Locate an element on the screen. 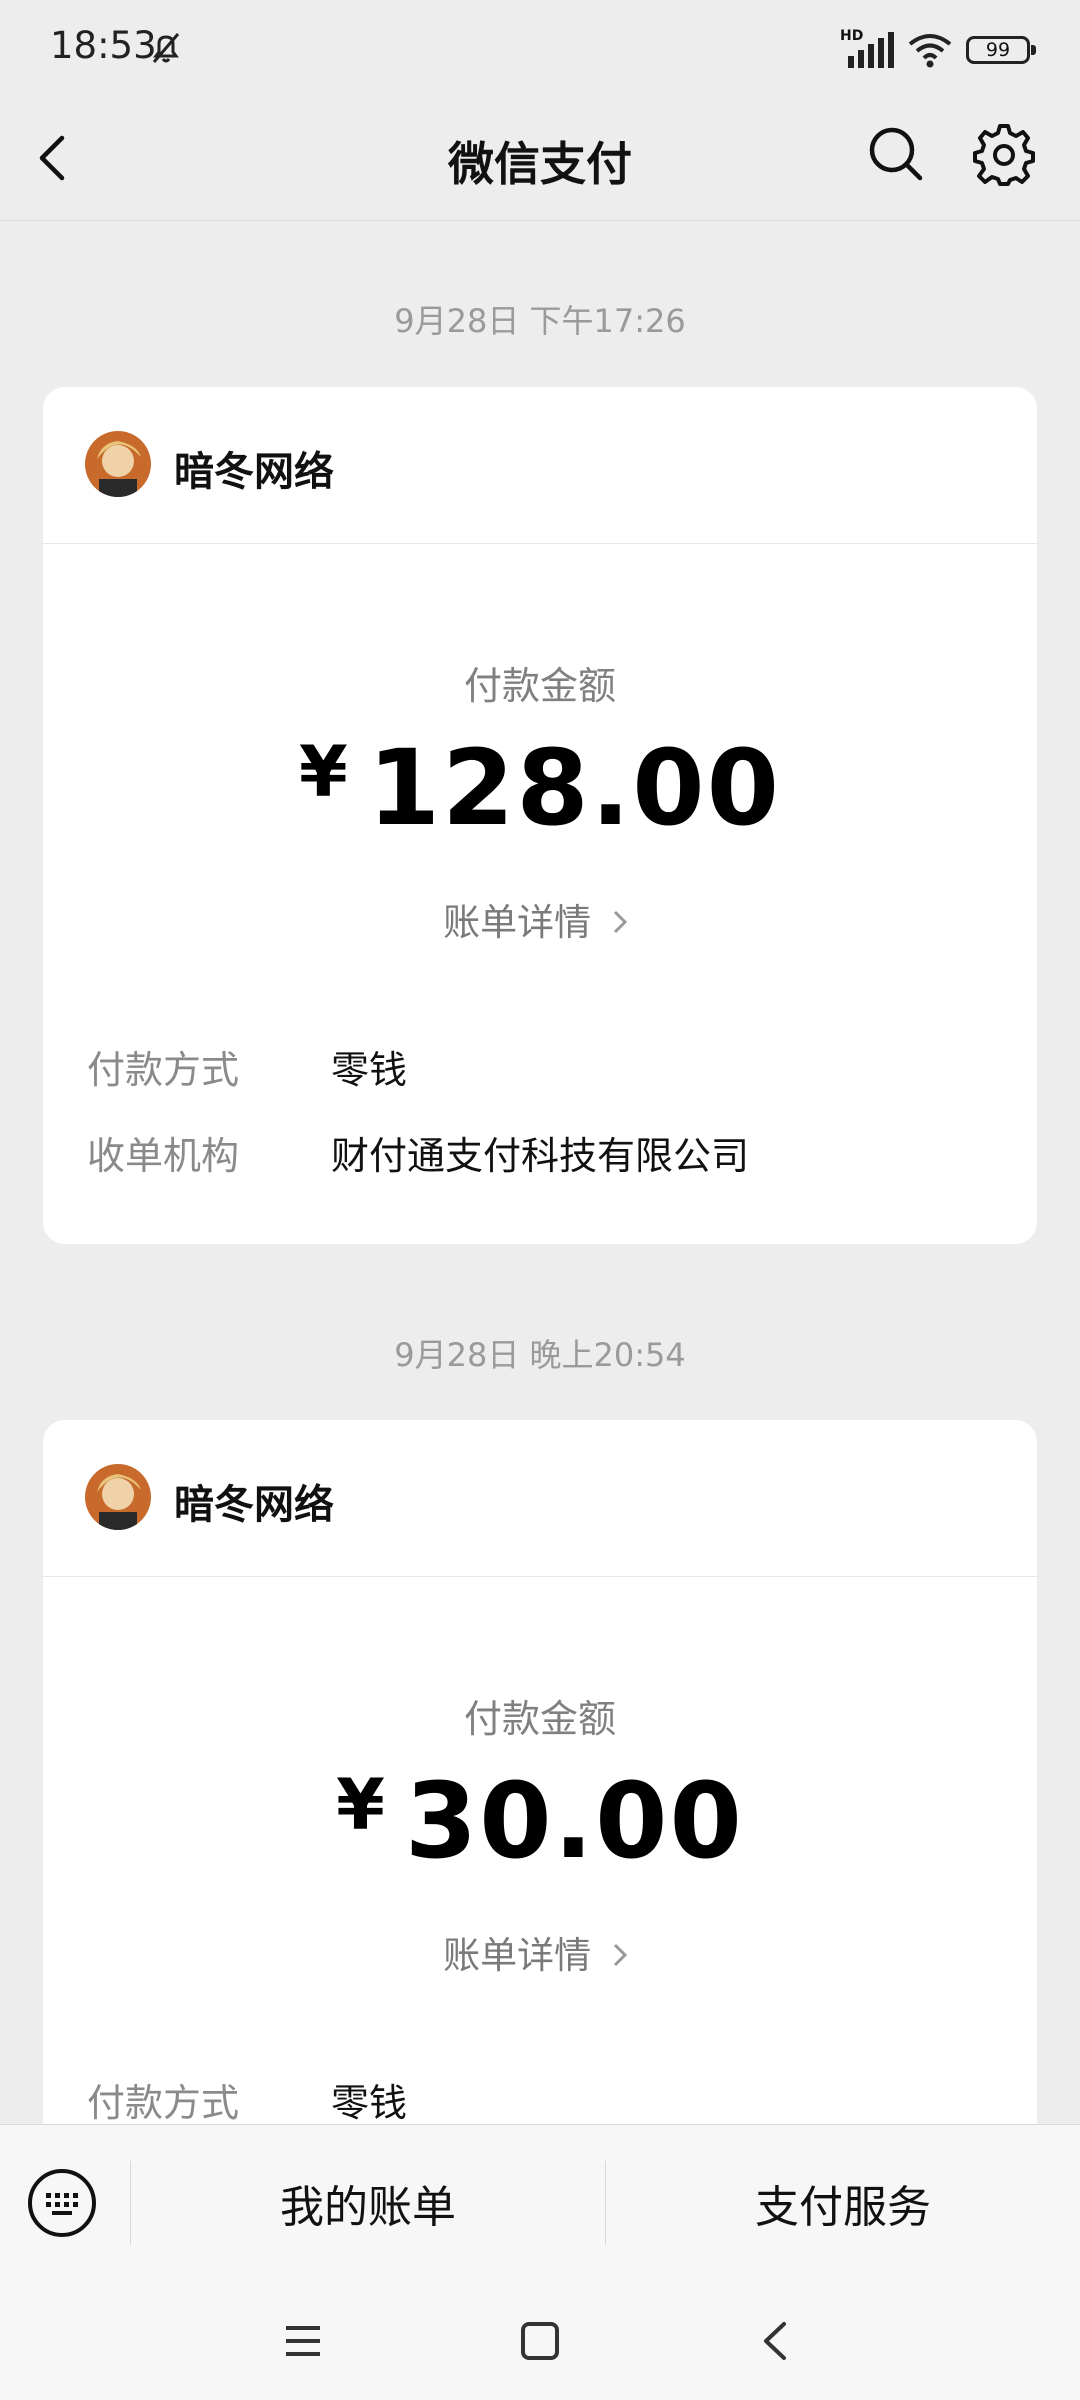 The height and width of the screenshot is (2400, 1080). transaction-timestamp: 9月28日 晚上20:54 is located at coordinates (540, 1355).